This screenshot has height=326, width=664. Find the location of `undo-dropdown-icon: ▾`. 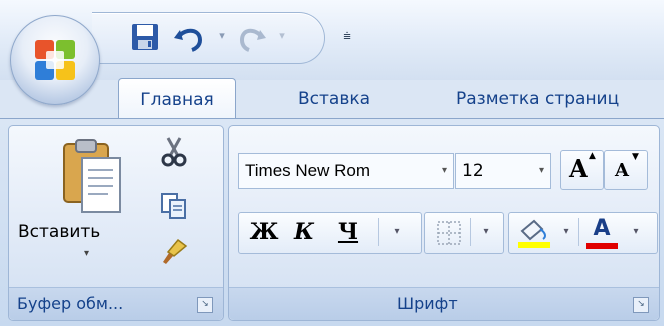

undo-dropdown-icon: ▾ is located at coordinates (222, 36).